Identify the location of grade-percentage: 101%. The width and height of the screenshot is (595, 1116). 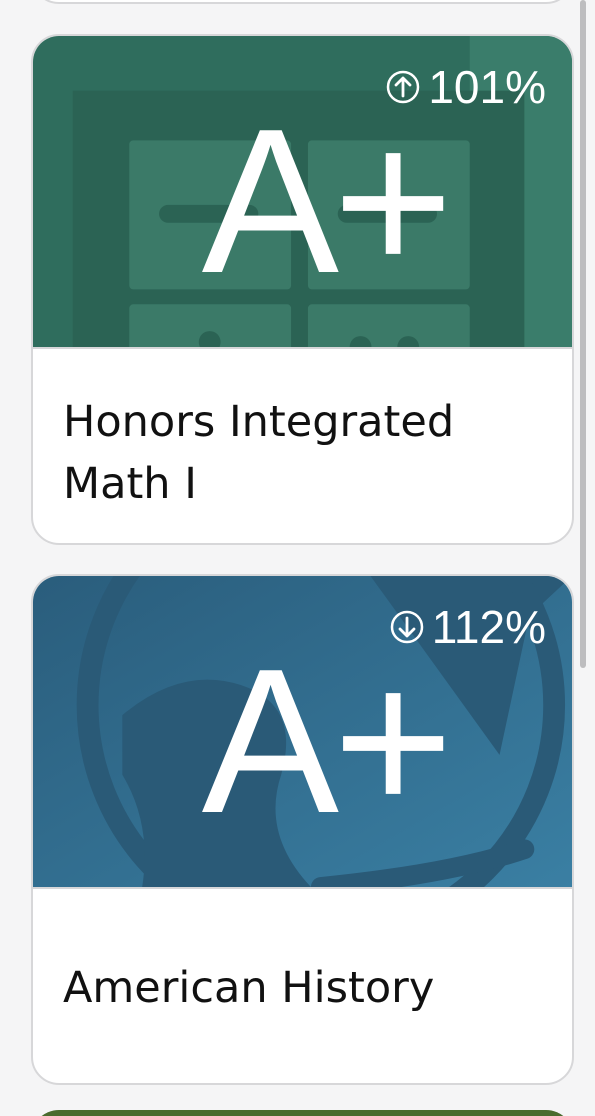
(466, 87).